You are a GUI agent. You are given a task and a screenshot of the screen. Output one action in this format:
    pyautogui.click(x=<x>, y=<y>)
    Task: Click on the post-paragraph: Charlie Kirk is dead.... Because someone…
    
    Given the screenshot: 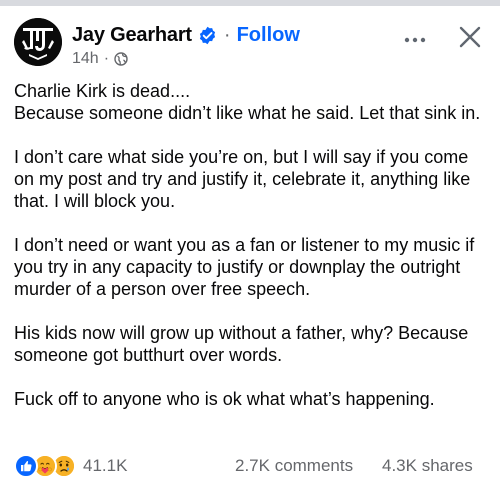 What is the action you would take?
    pyautogui.click(x=247, y=102)
    